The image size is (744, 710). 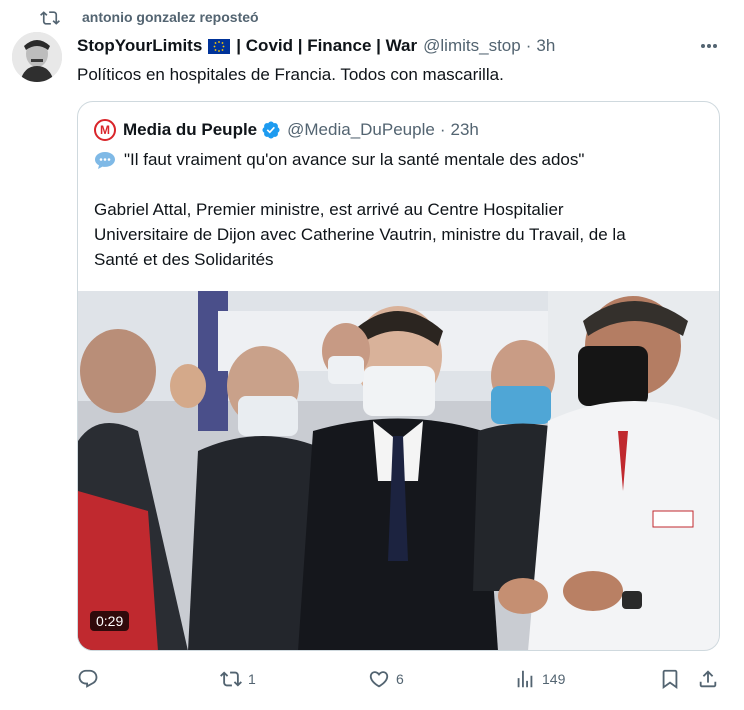 I want to click on views-button: 149, so click(x=539, y=679).